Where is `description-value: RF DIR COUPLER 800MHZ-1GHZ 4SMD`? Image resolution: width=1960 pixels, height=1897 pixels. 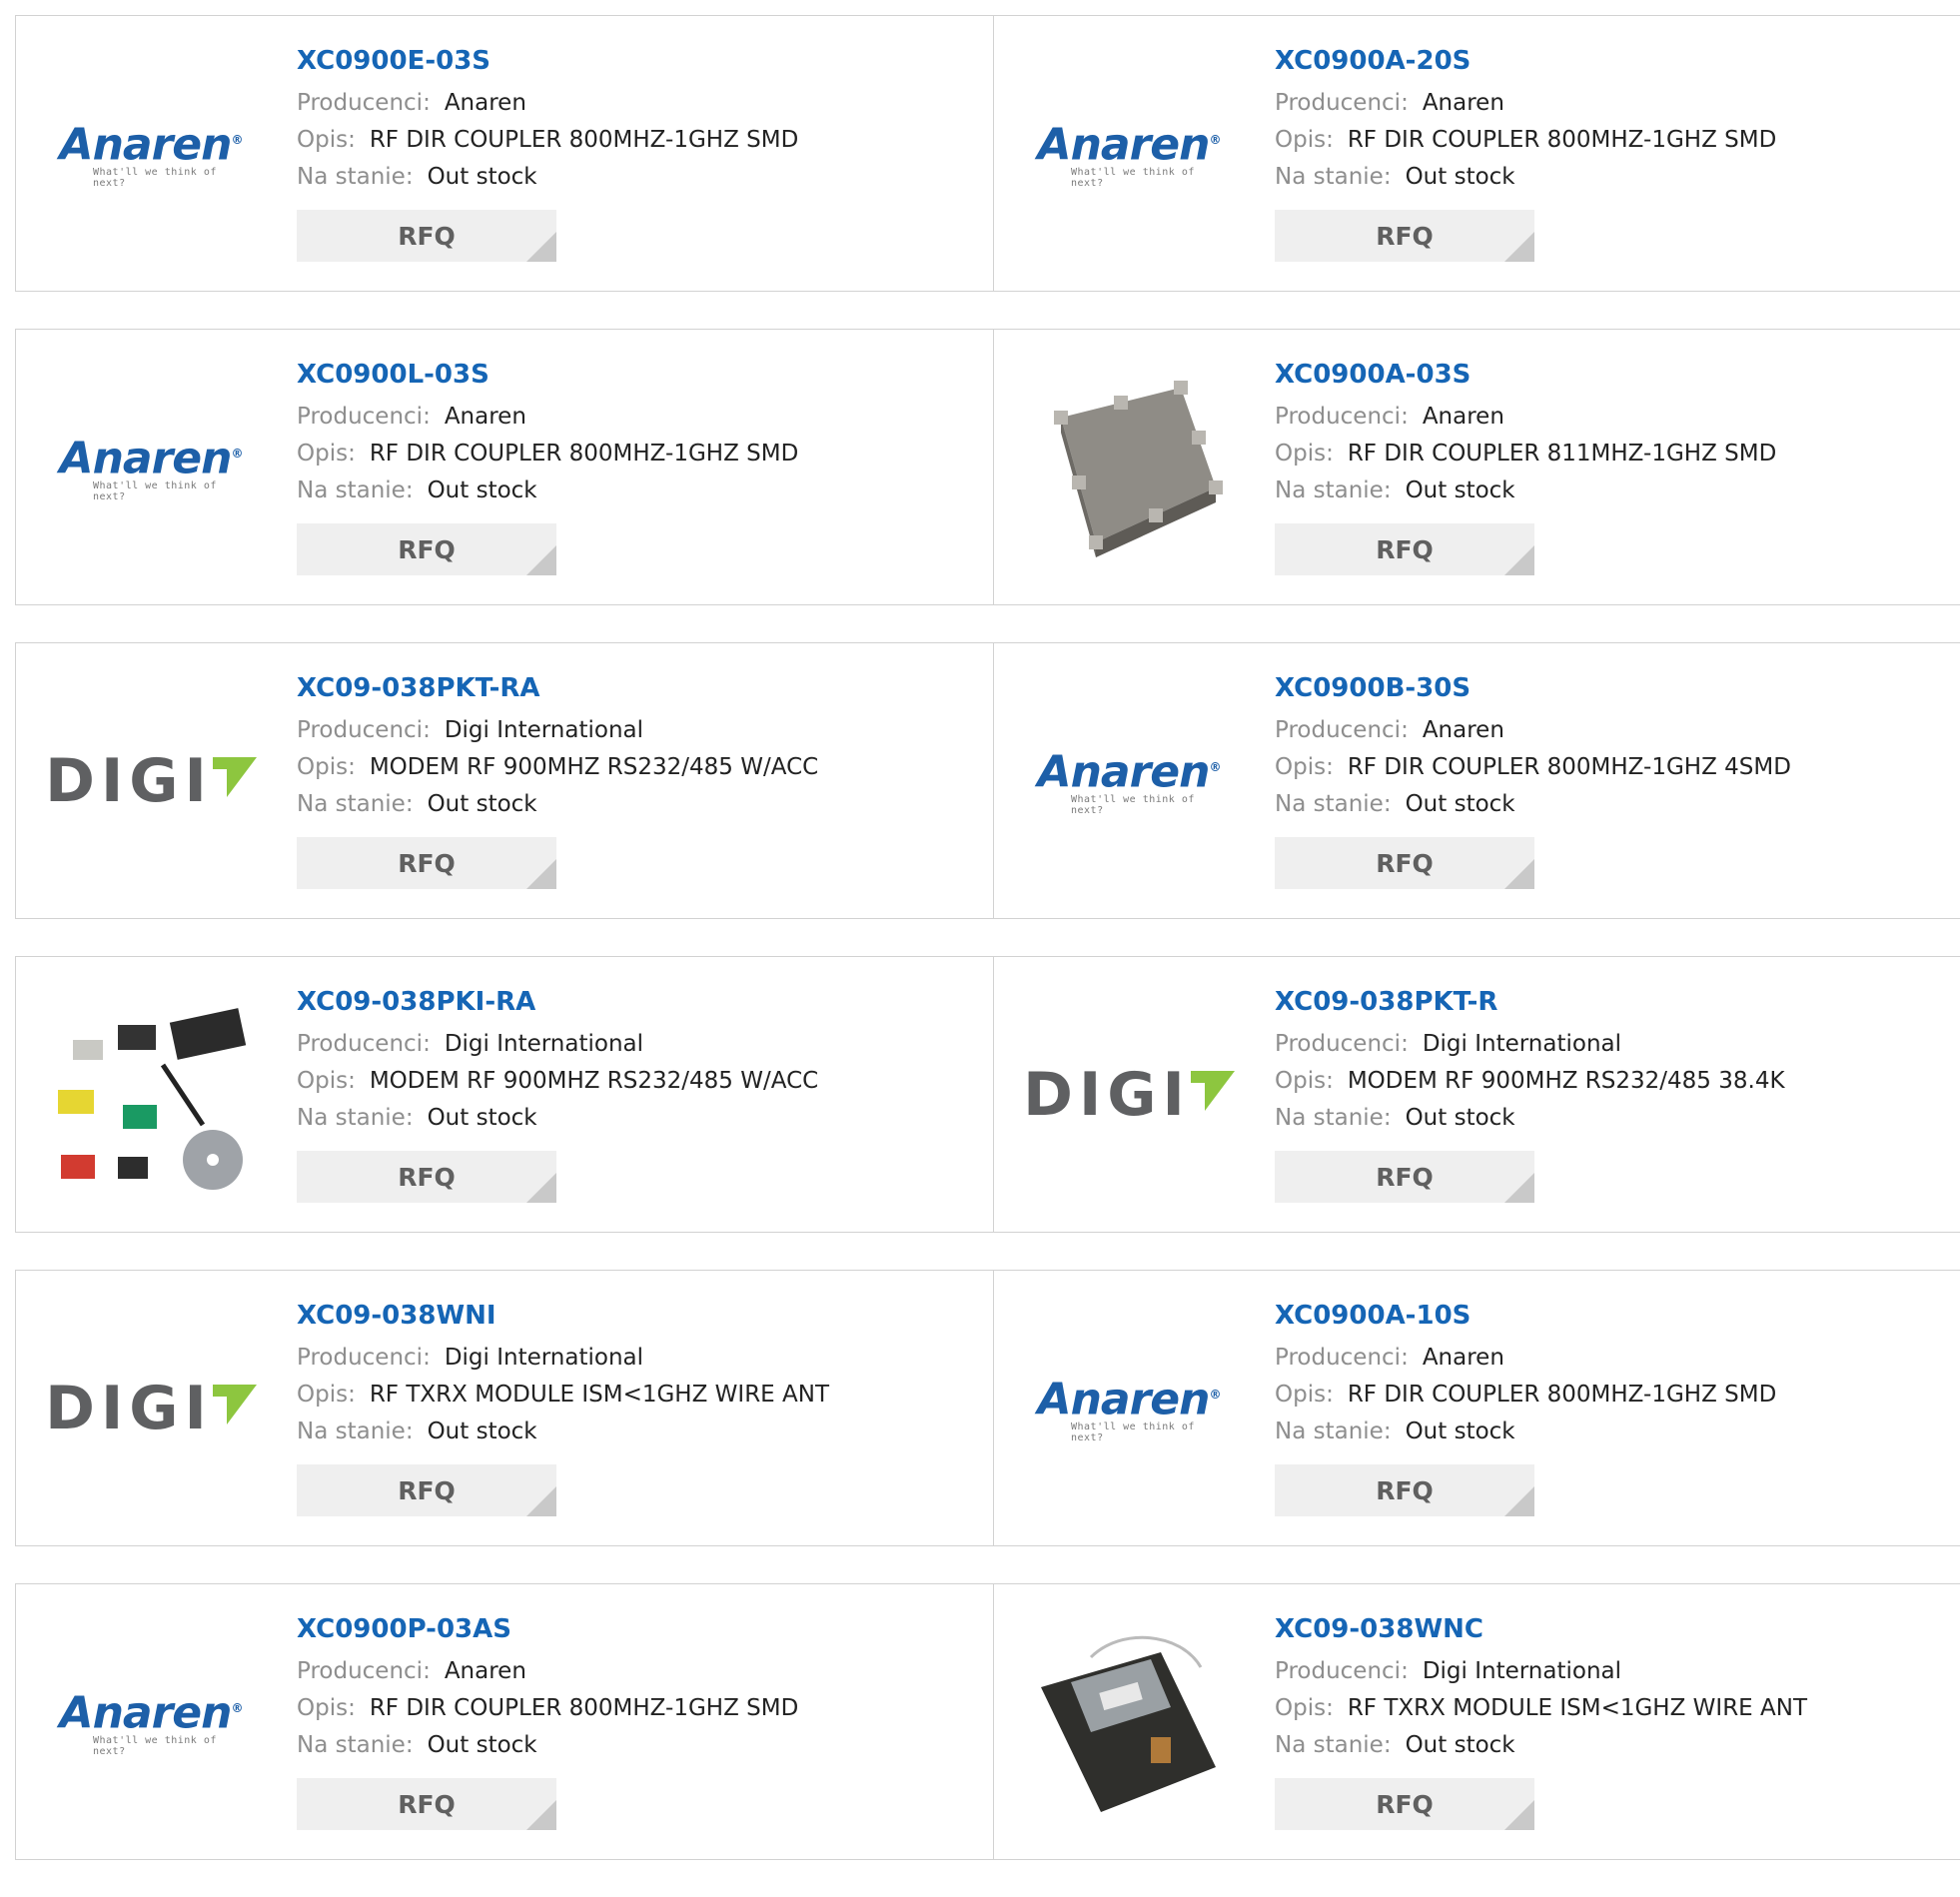 description-value: RF DIR COUPLER 800MHZ-1GHZ 4SMD is located at coordinates (1569, 767).